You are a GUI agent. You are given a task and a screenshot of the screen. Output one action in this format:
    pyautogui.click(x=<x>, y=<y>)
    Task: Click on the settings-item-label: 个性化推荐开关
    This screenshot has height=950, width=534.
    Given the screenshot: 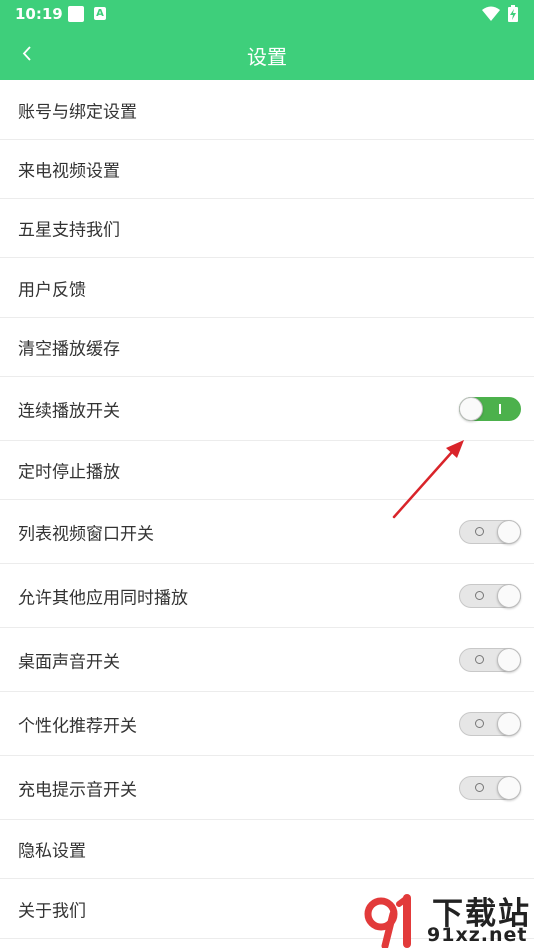 What is the action you would take?
    pyautogui.click(x=77, y=726)
    